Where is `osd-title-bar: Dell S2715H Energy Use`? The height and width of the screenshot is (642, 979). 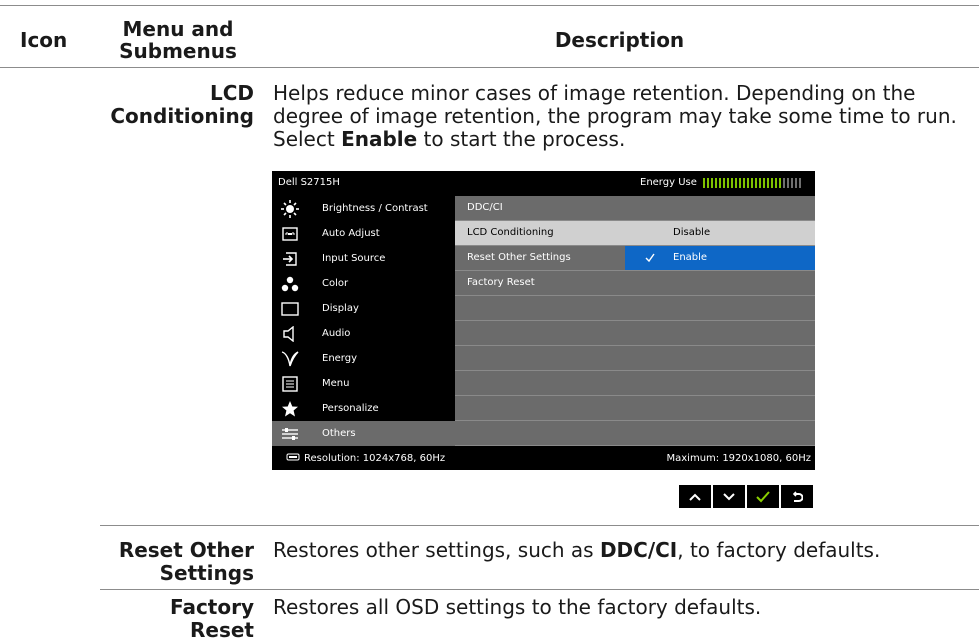
osd-title-bar: Dell S2715H Energy Use is located at coordinates (543, 183).